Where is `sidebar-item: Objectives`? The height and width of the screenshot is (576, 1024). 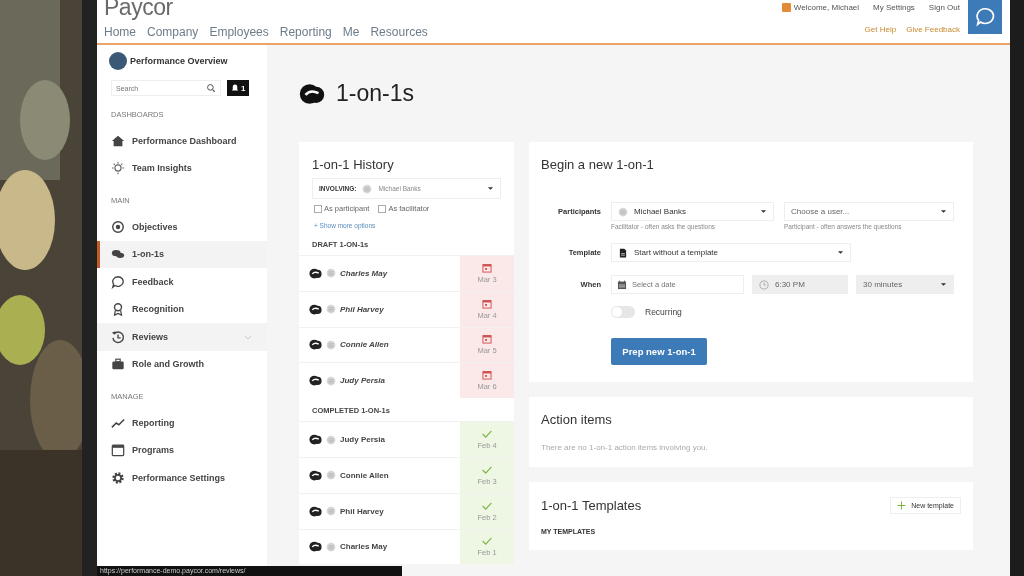 sidebar-item: Objectives is located at coordinates (182, 227).